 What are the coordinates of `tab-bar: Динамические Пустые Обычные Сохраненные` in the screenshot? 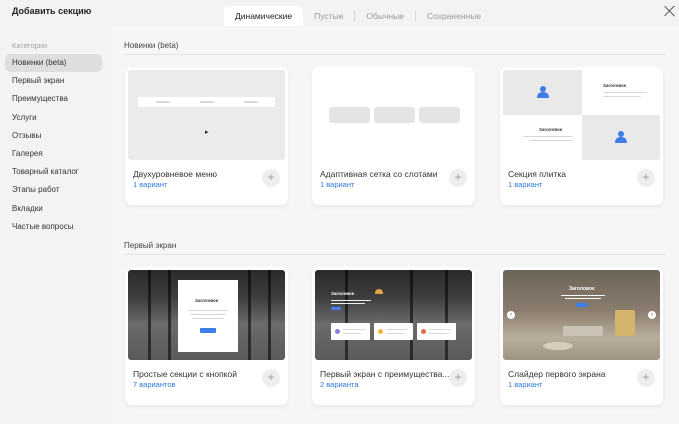 It's located at (358, 16).